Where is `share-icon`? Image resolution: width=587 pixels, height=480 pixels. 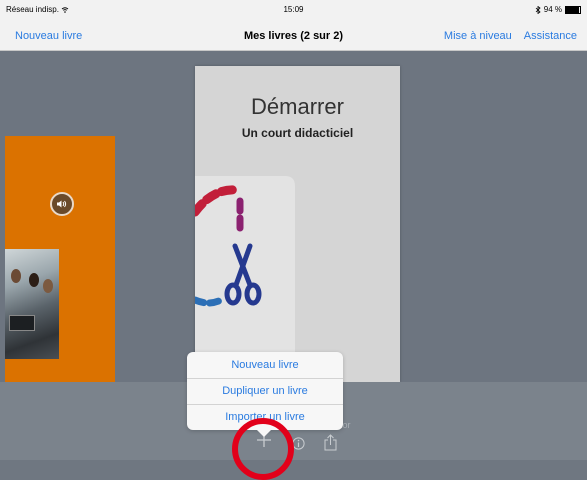 share-icon is located at coordinates (330, 442).